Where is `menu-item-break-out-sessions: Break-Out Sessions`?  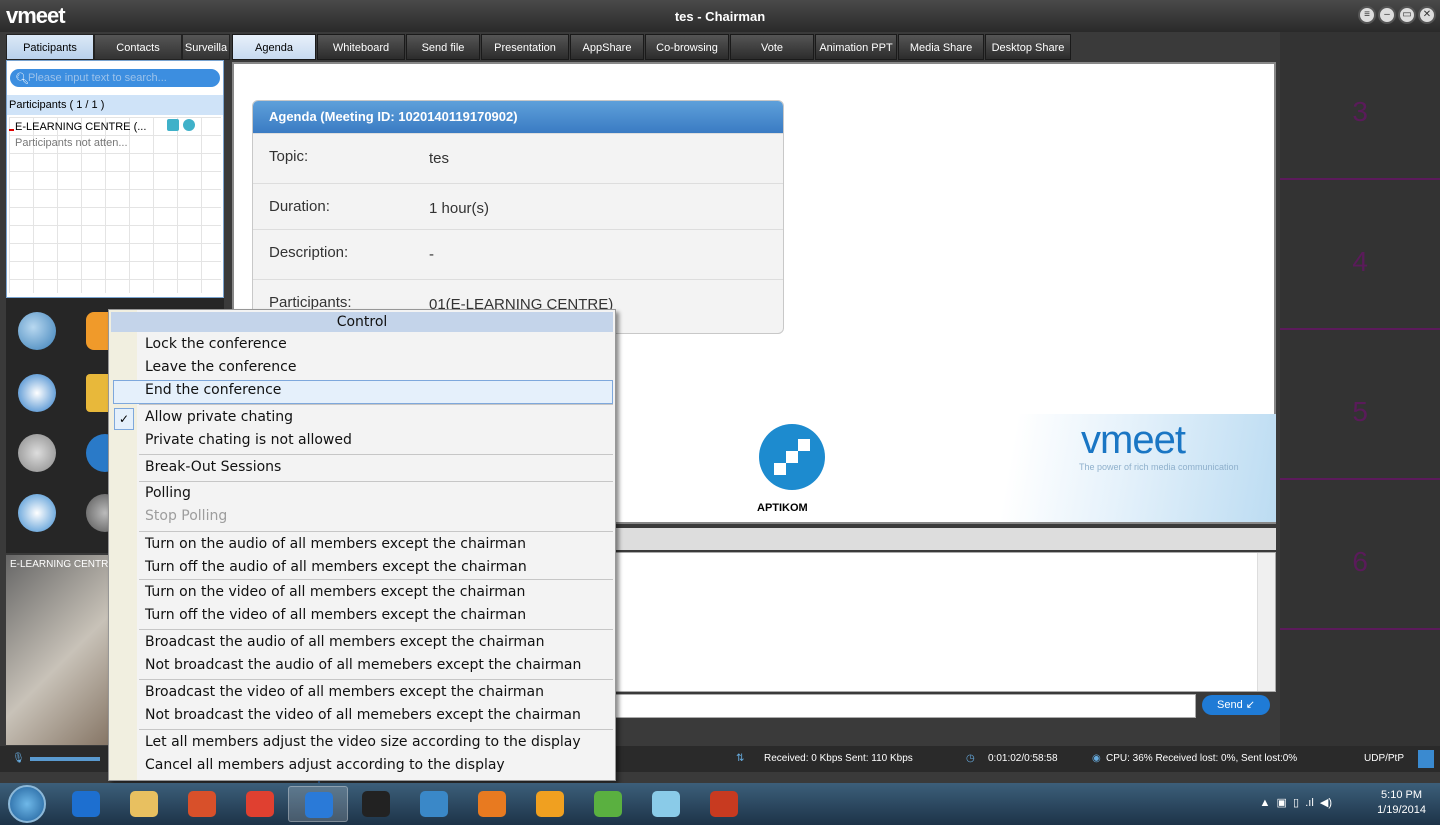
menu-item-break-out-sessions: Break-Out Sessions is located at coordinates (213, 467).